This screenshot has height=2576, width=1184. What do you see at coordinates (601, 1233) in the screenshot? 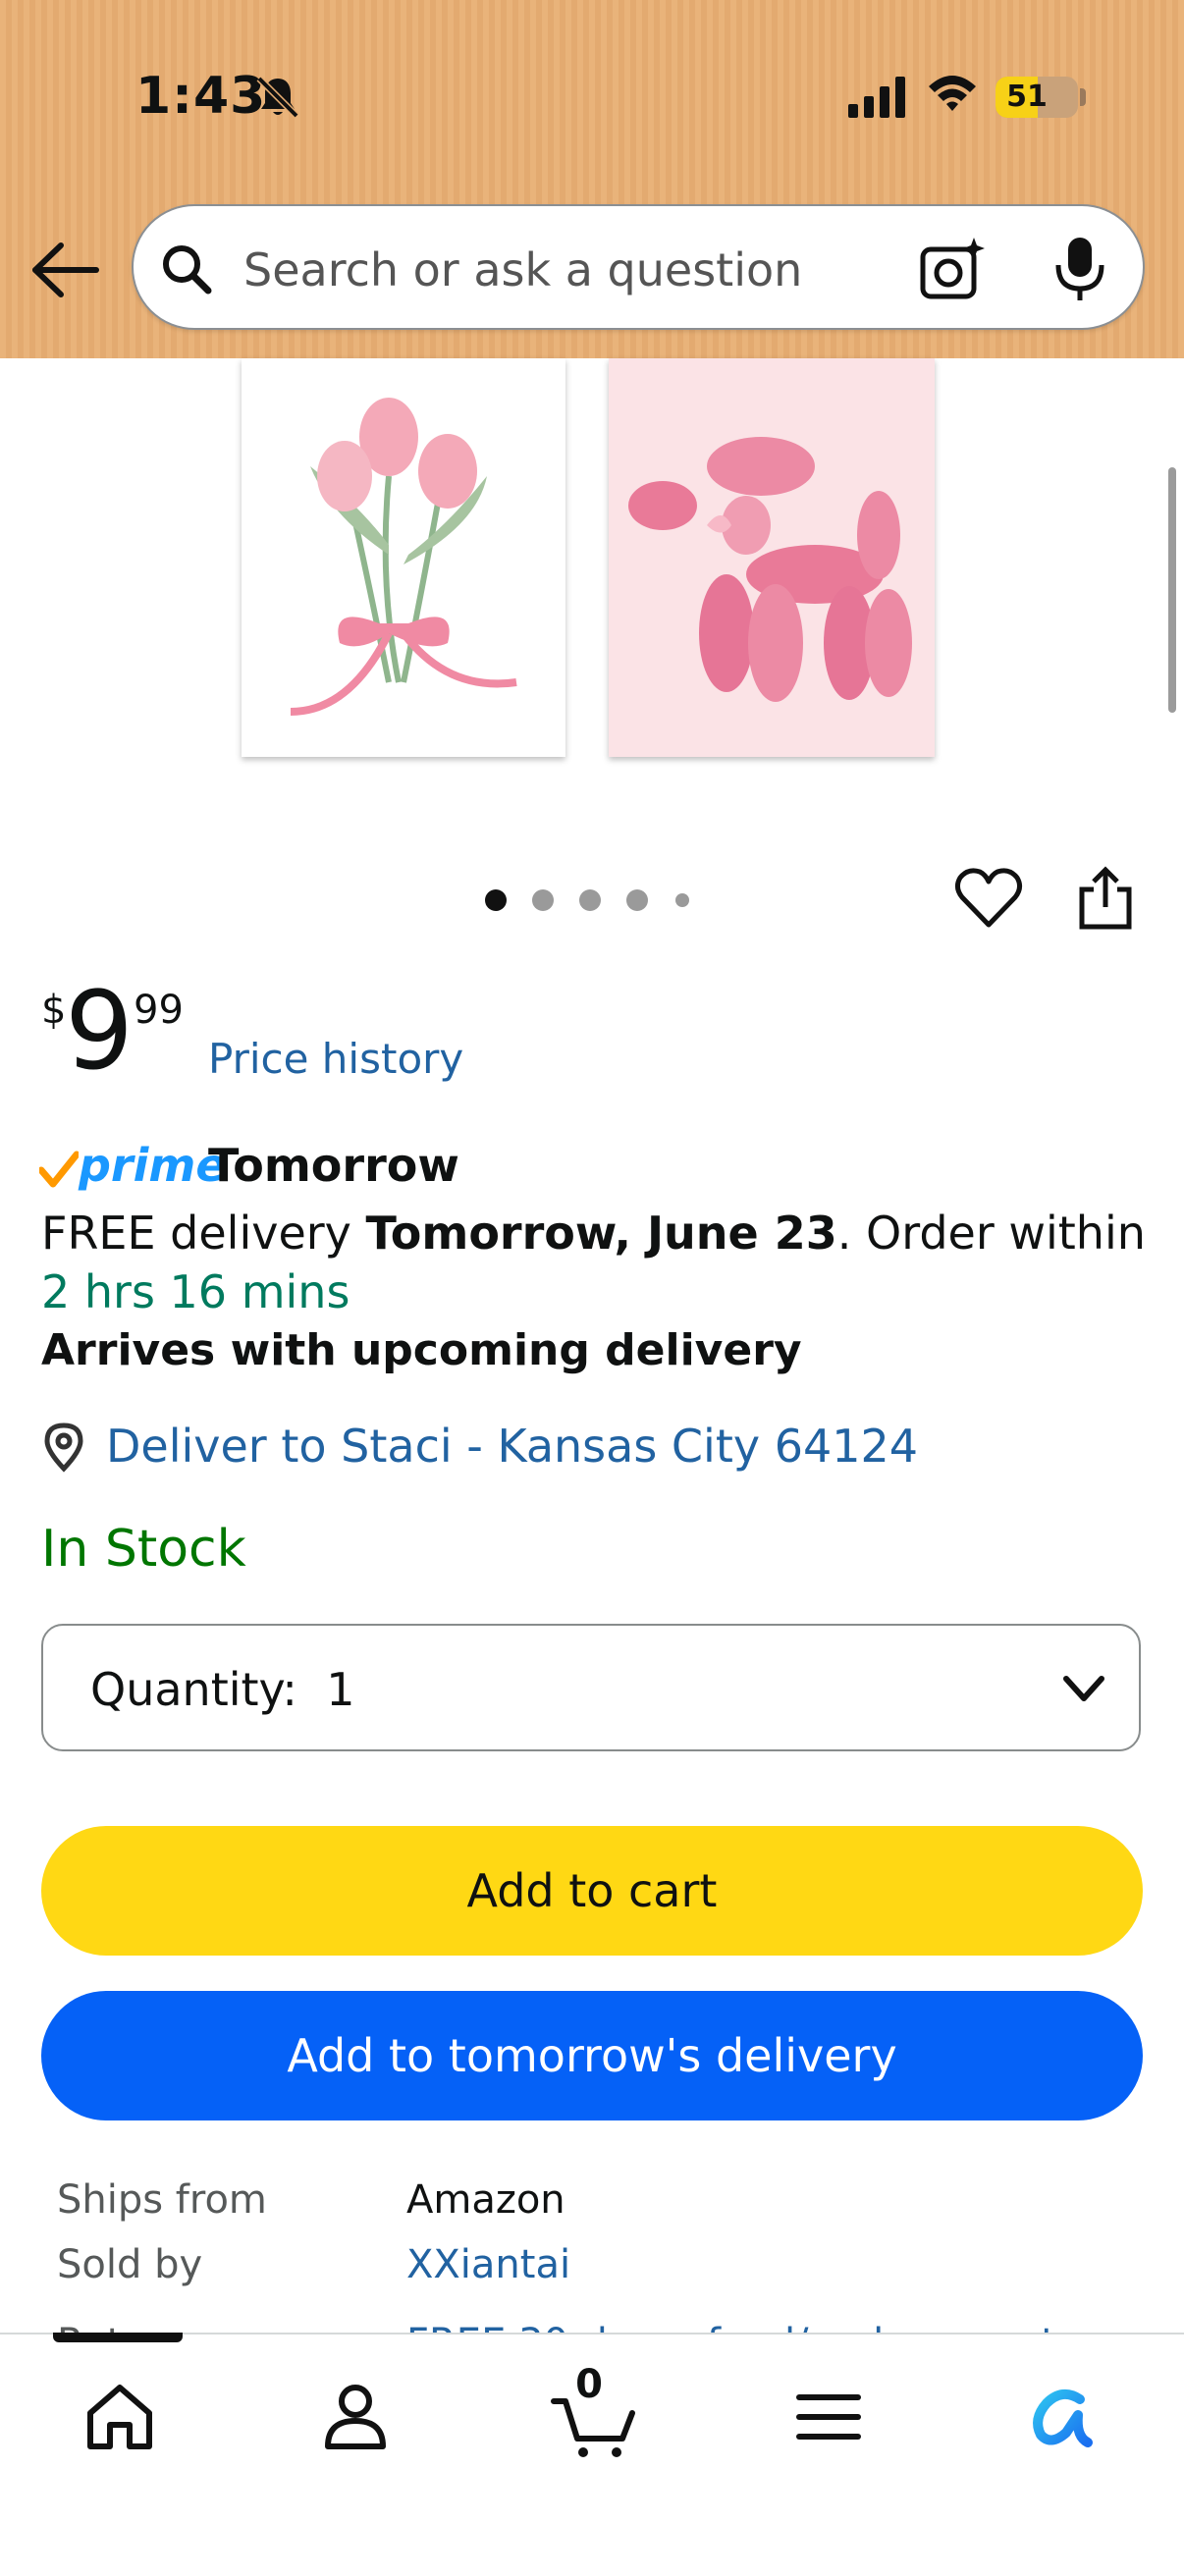
I see `delivery-date: Tomorrow, June 23` at bounding box center [601, 1233].